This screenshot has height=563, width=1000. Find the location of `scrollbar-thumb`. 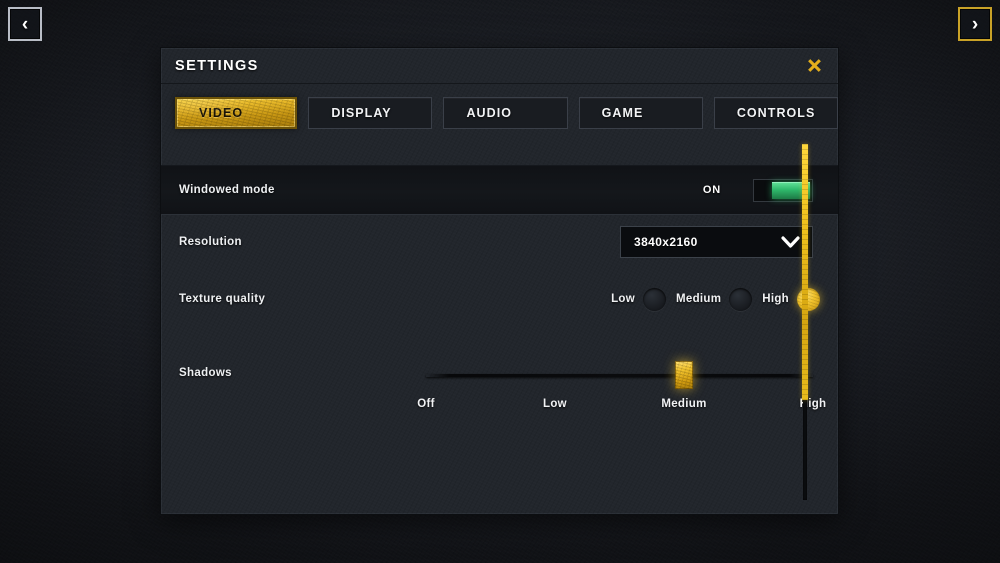

scrollbar-thumb is located at coordinates (805, 272).